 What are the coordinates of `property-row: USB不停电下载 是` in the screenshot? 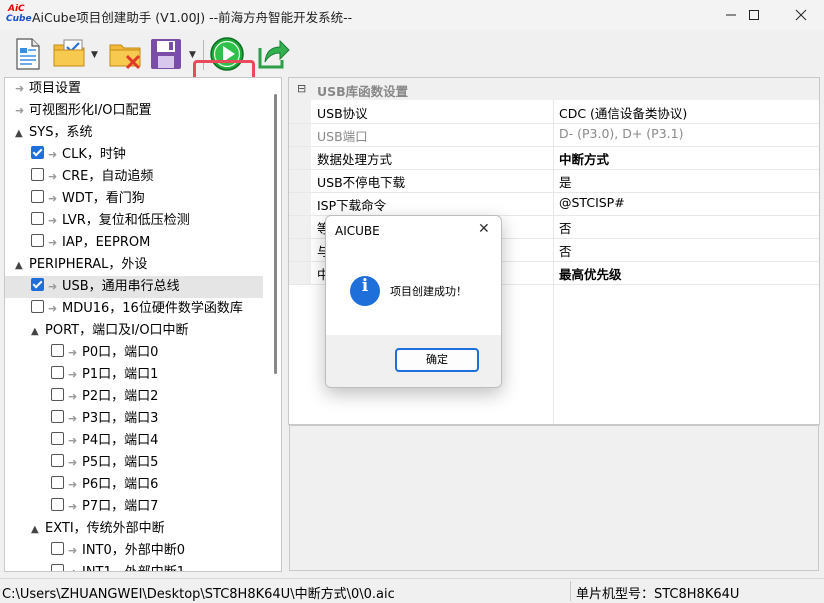 It's located at (554, 181).